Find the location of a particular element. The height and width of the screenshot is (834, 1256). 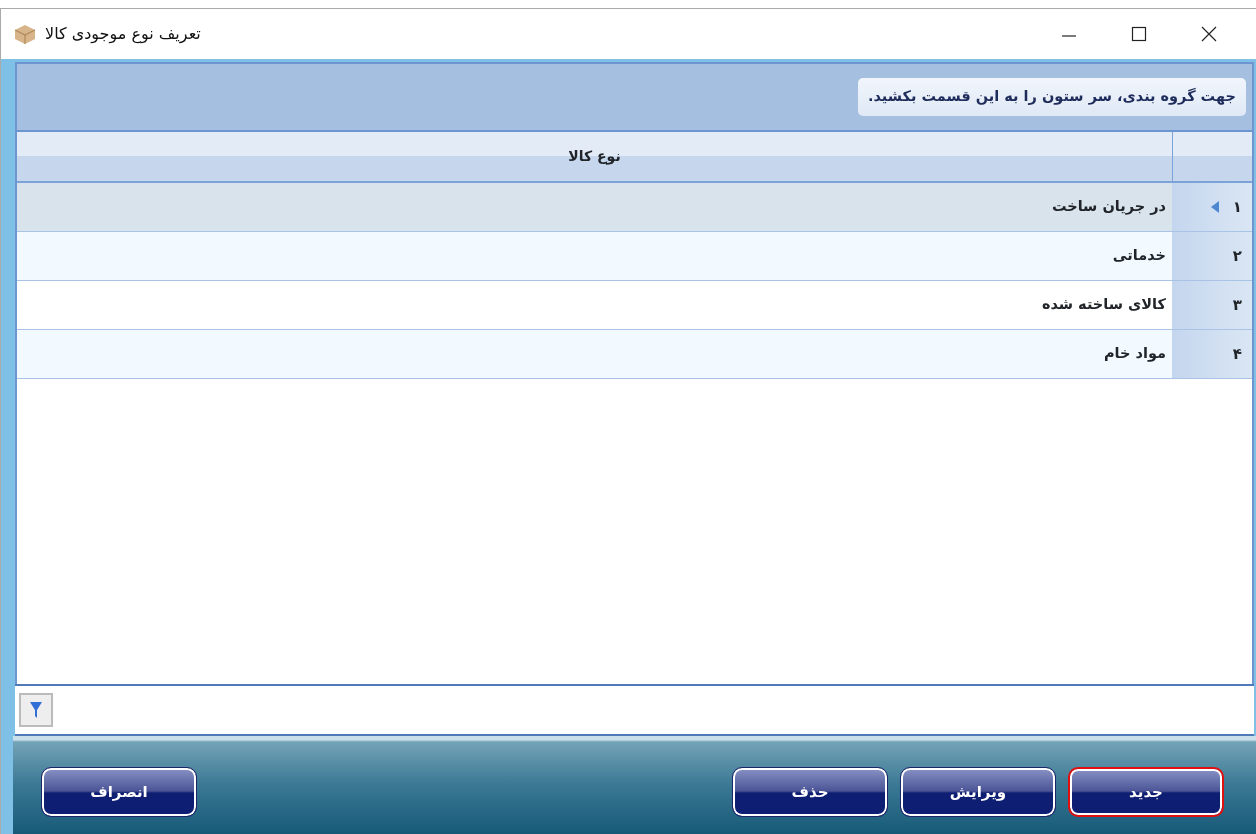

action-button: ویرایش is located at coordinates (978, 792).